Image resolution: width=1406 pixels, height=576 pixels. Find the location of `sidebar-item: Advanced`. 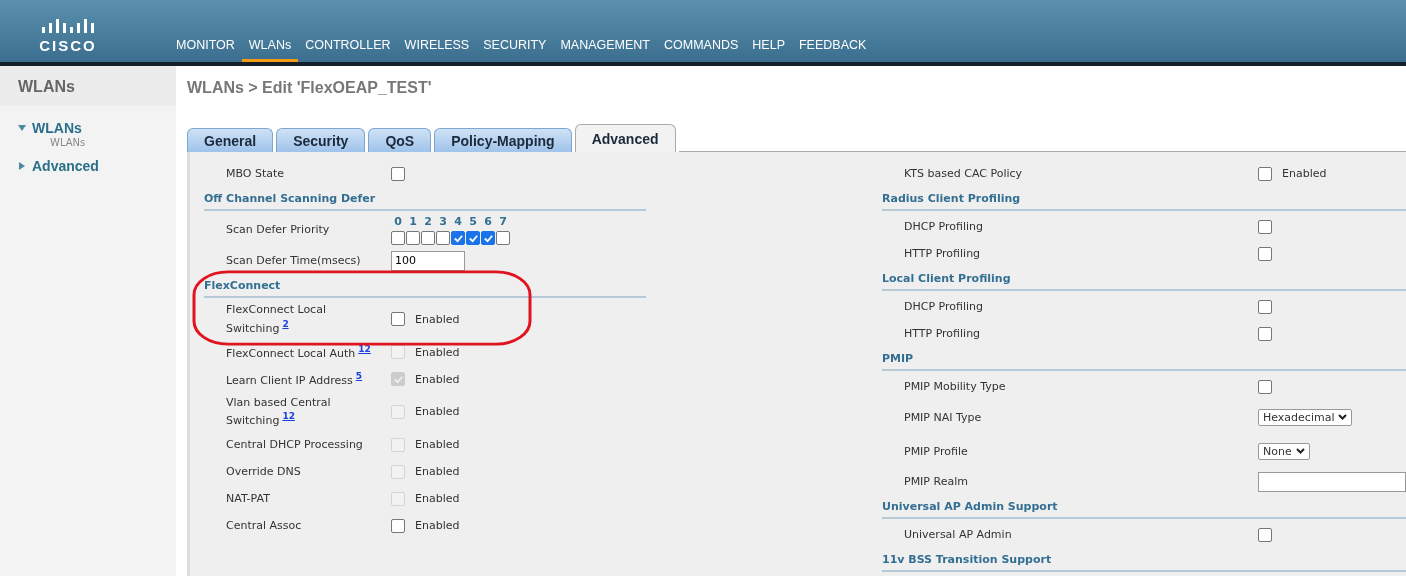

sidebar-item: Advanced is located at coordinates (65, 166).